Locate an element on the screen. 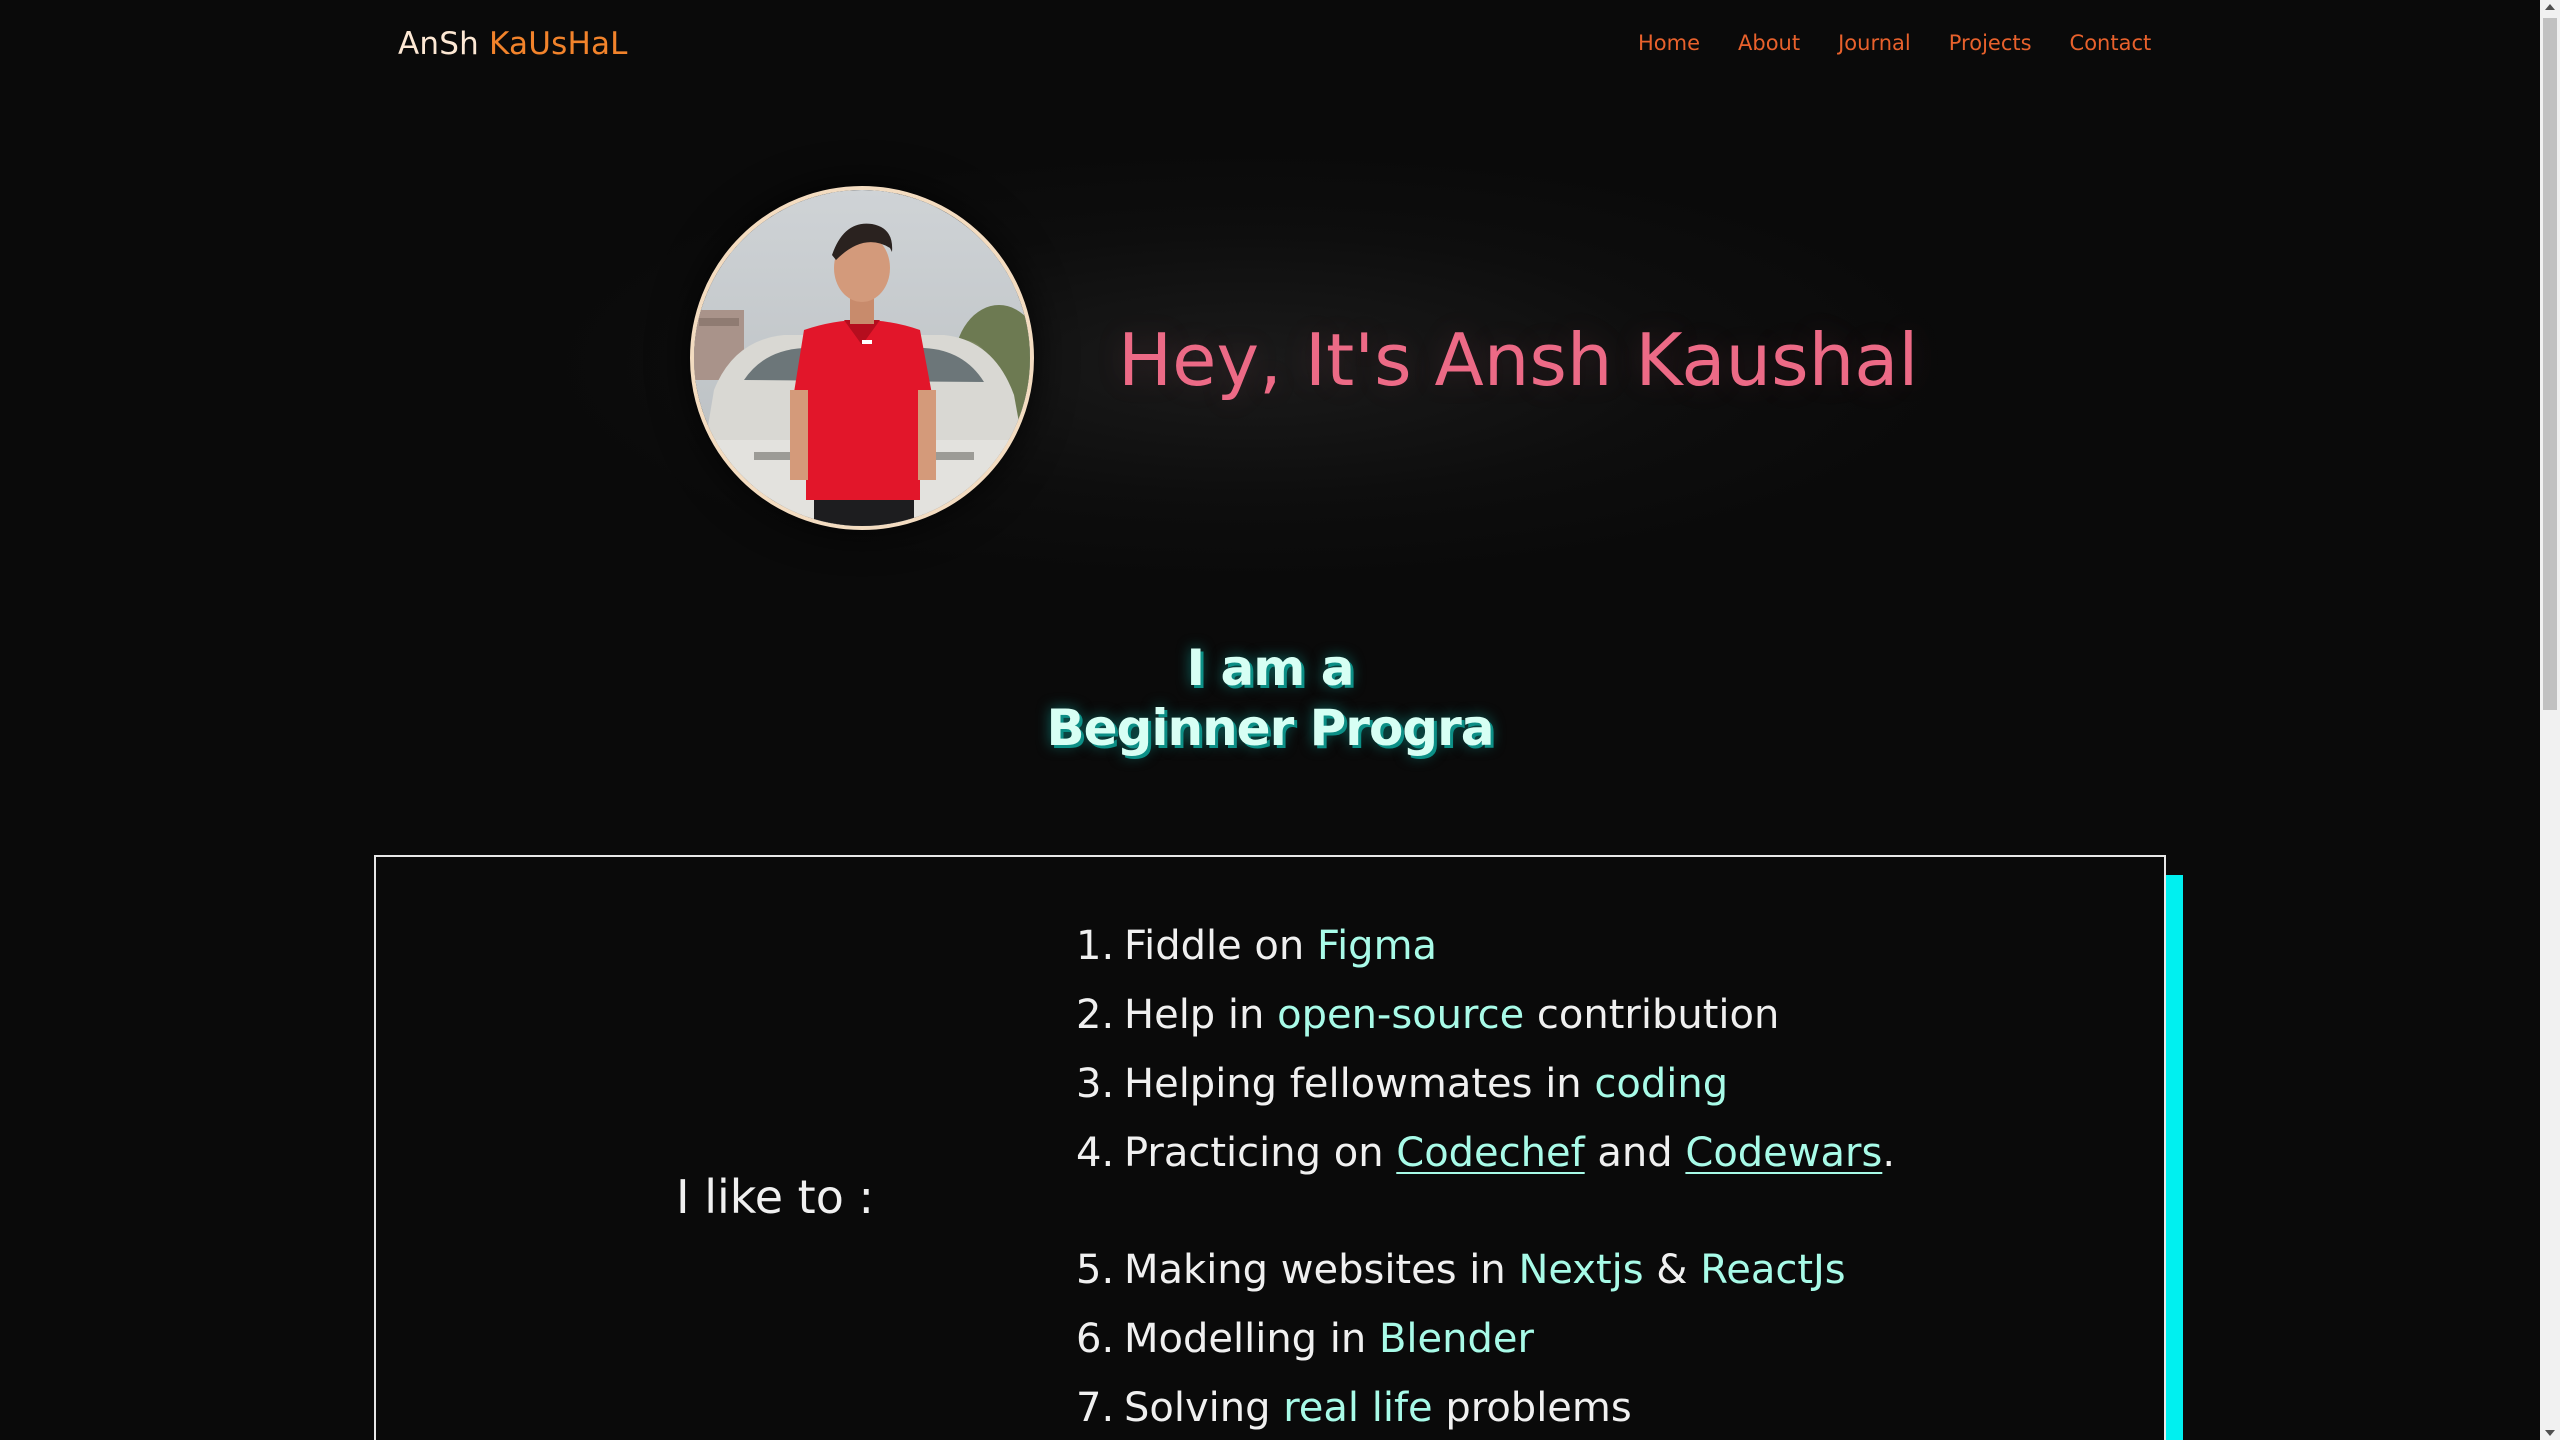  list-item: 6. Modelling in Blender is located at coordinates (1305, 1339).